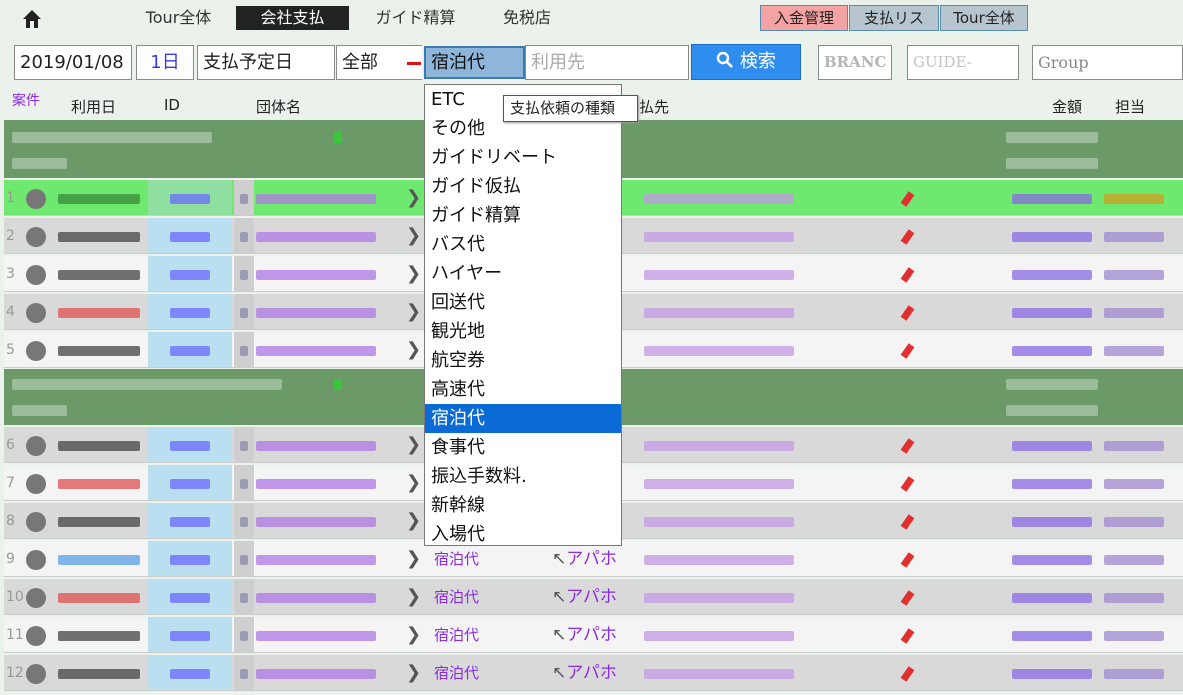 The image size is (1183, 695). What do you see at coordinates (984, 18) in the screenshot?
I see `tour-all-button: Tour全体` at bounding box center [984, 18].